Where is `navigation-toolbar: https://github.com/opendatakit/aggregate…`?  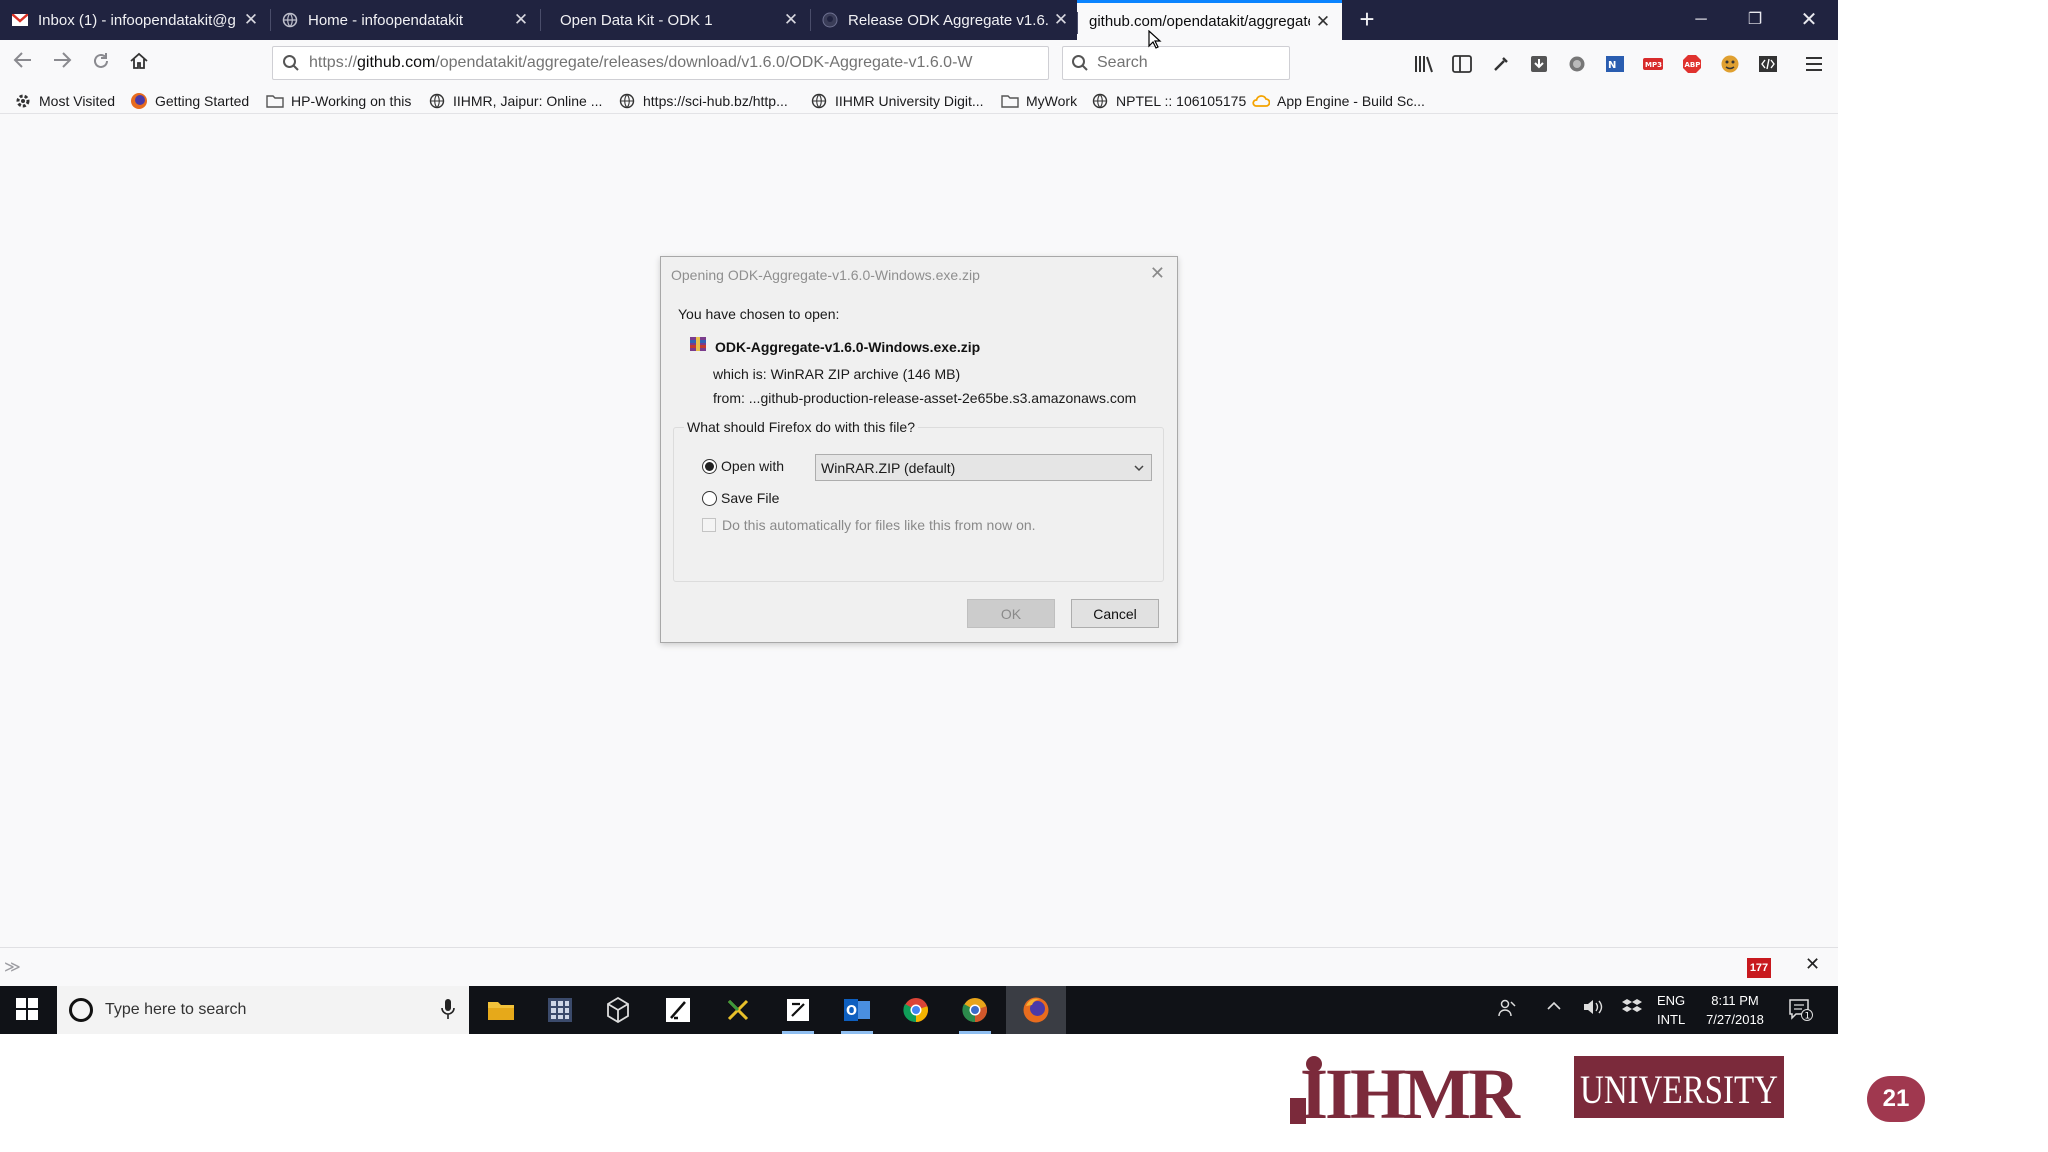 navigation-toolbar: https://github.com/opendatakit/aggregate… is located at coordinates (919, 64).